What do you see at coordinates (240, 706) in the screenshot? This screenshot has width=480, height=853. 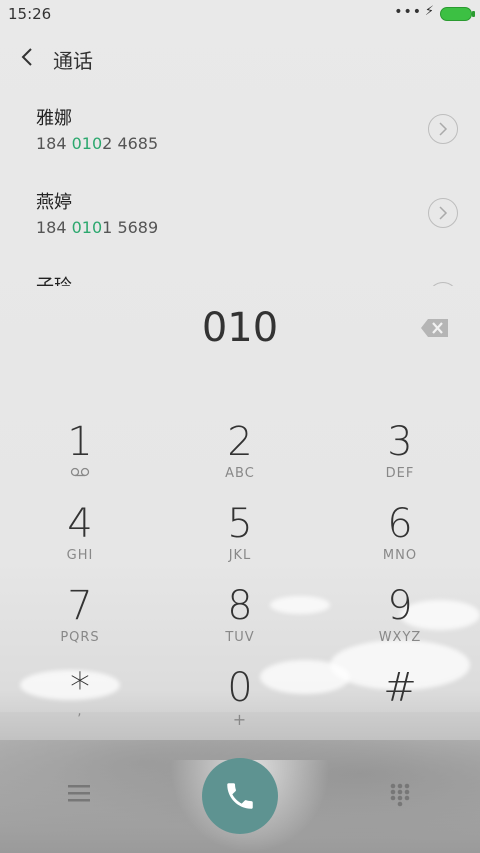 I see `key-0: 0 +` at bounding box center [240, 706].